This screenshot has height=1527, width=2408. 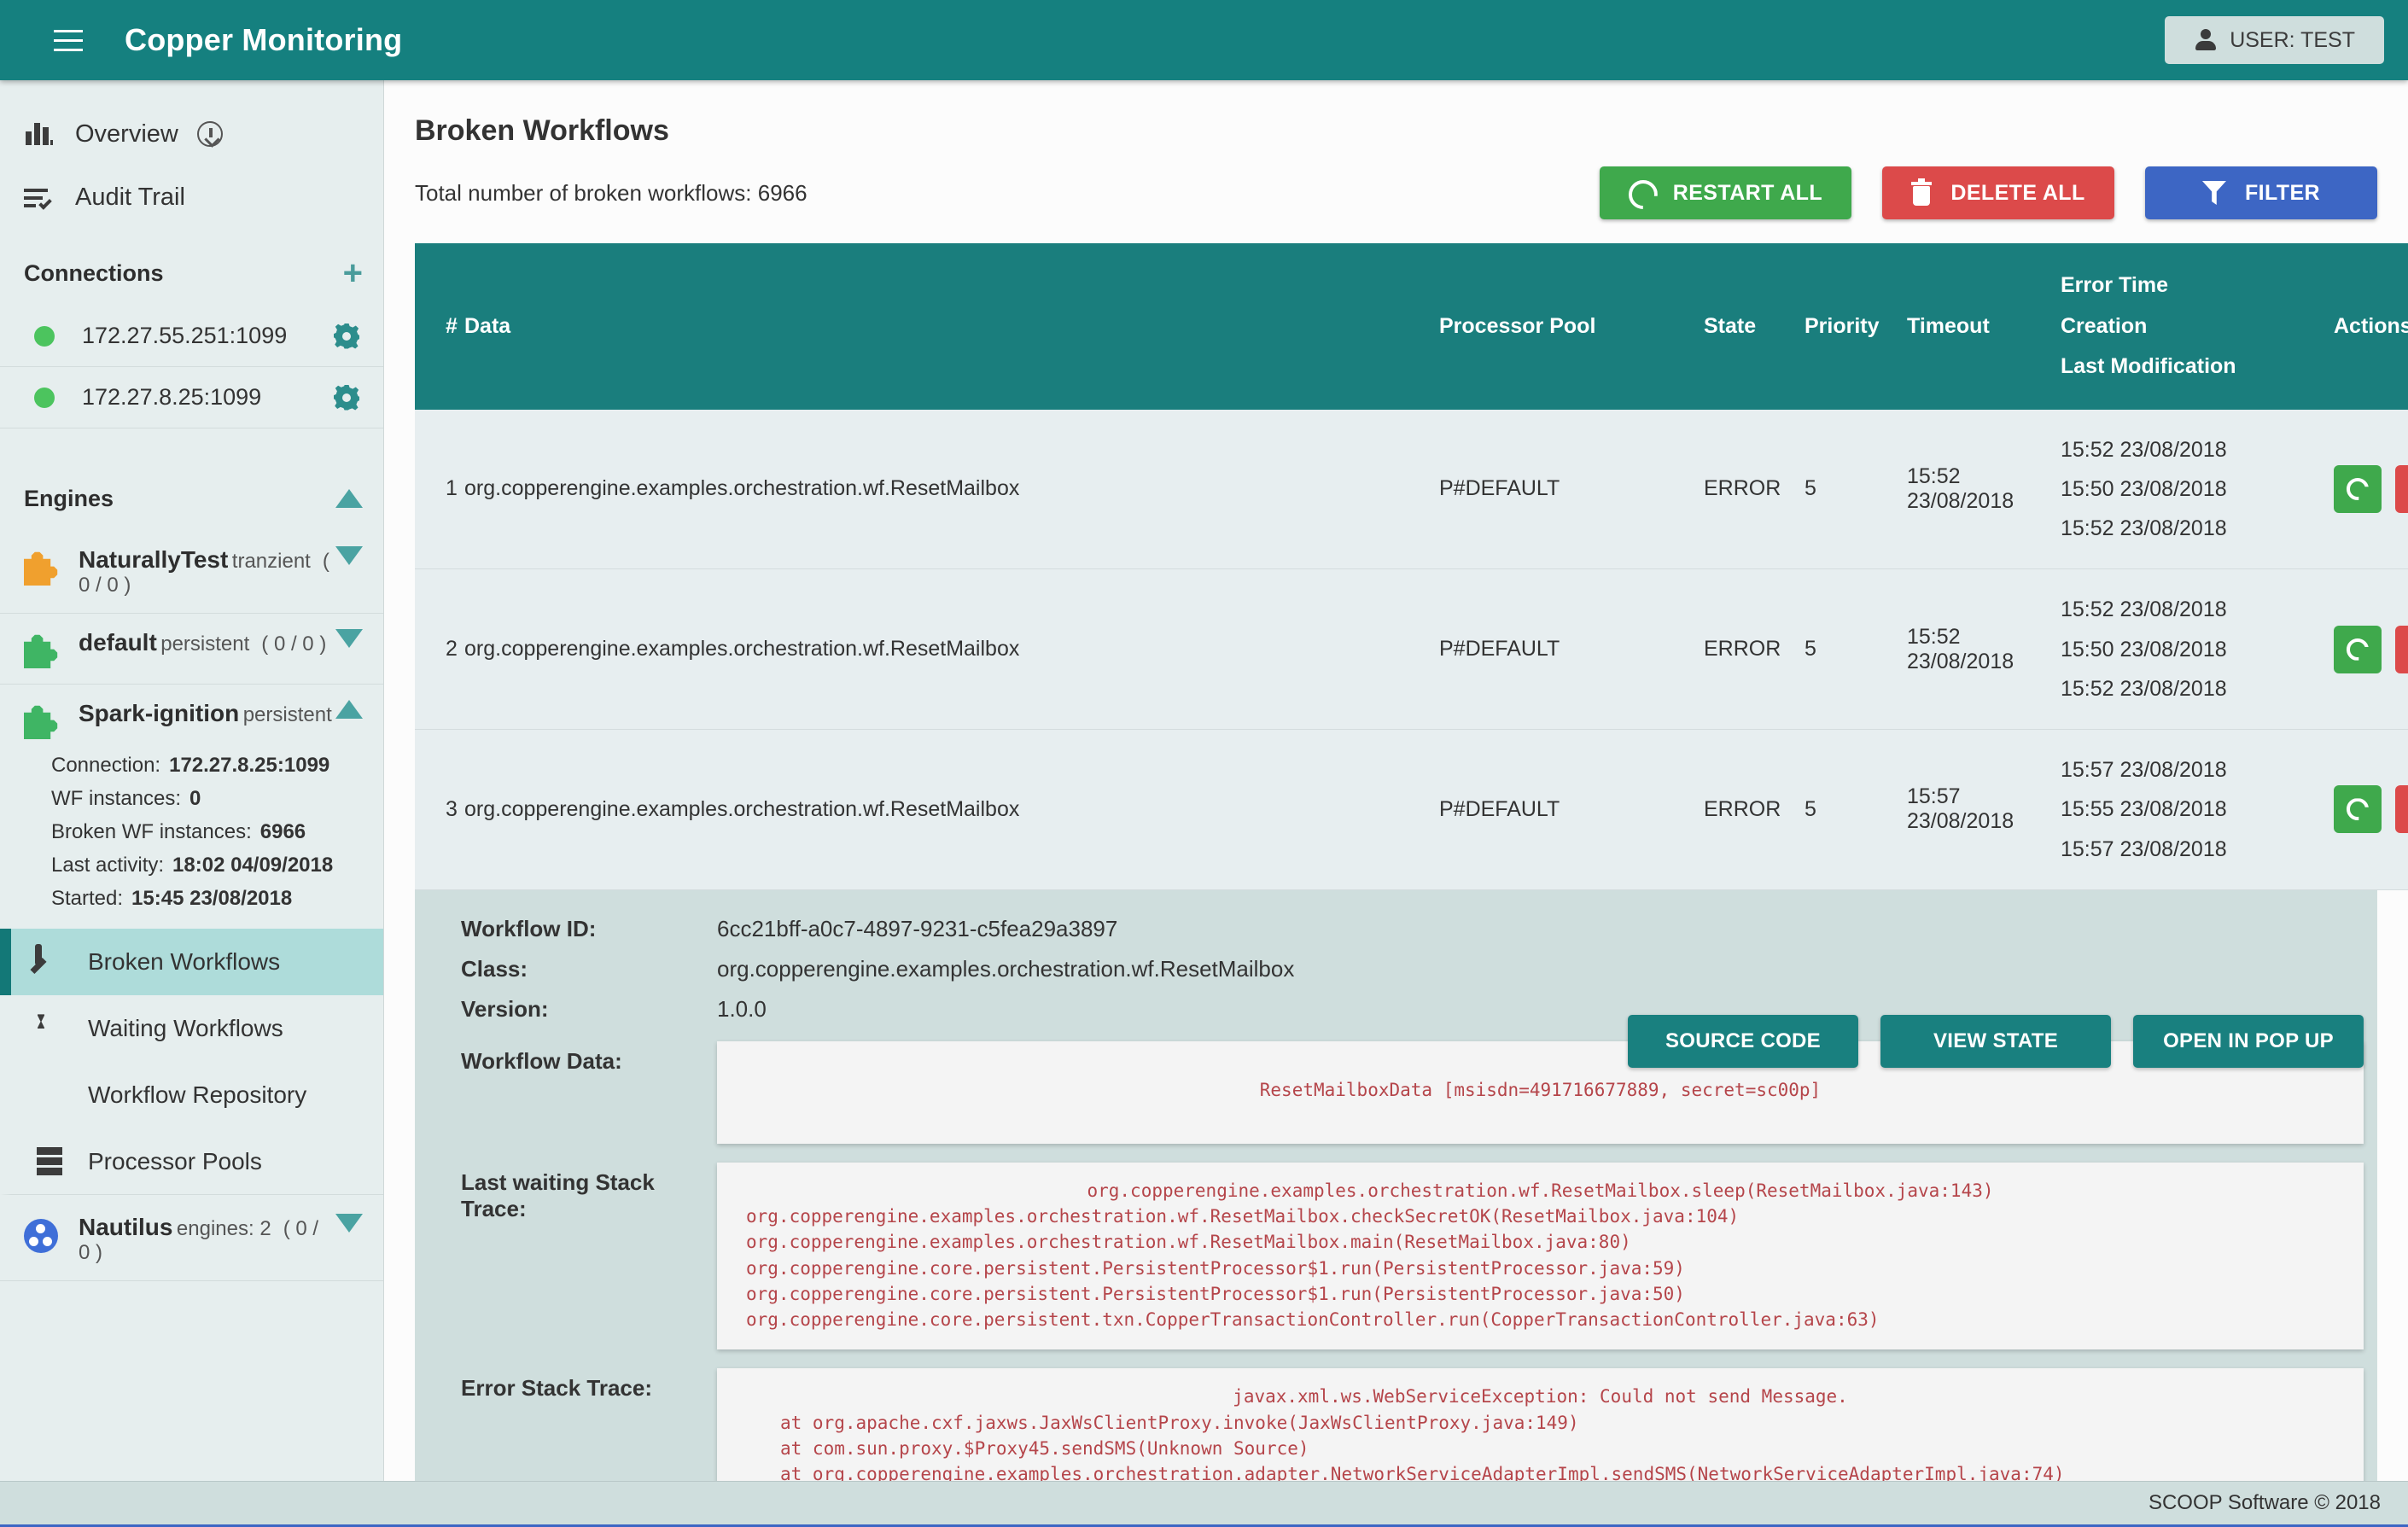 What do you see at coordinates (1747, 192) in the screenshot?
I see `restart-all-label: RESTART ALL` at bounding box center [1747, 192].